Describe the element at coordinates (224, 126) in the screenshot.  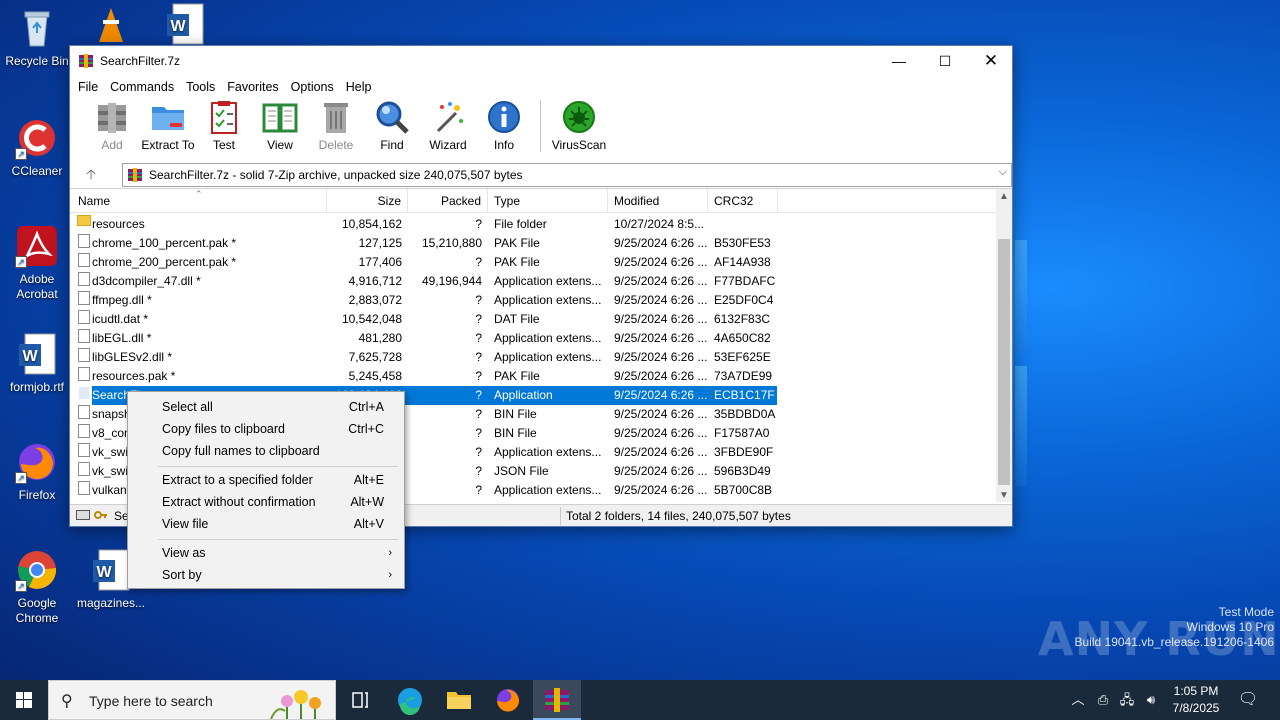
I see `test-button: Test` at that location.